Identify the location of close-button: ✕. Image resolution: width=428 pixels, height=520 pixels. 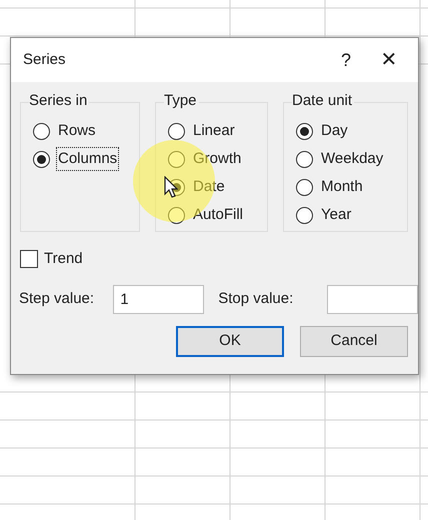
(389, 60).